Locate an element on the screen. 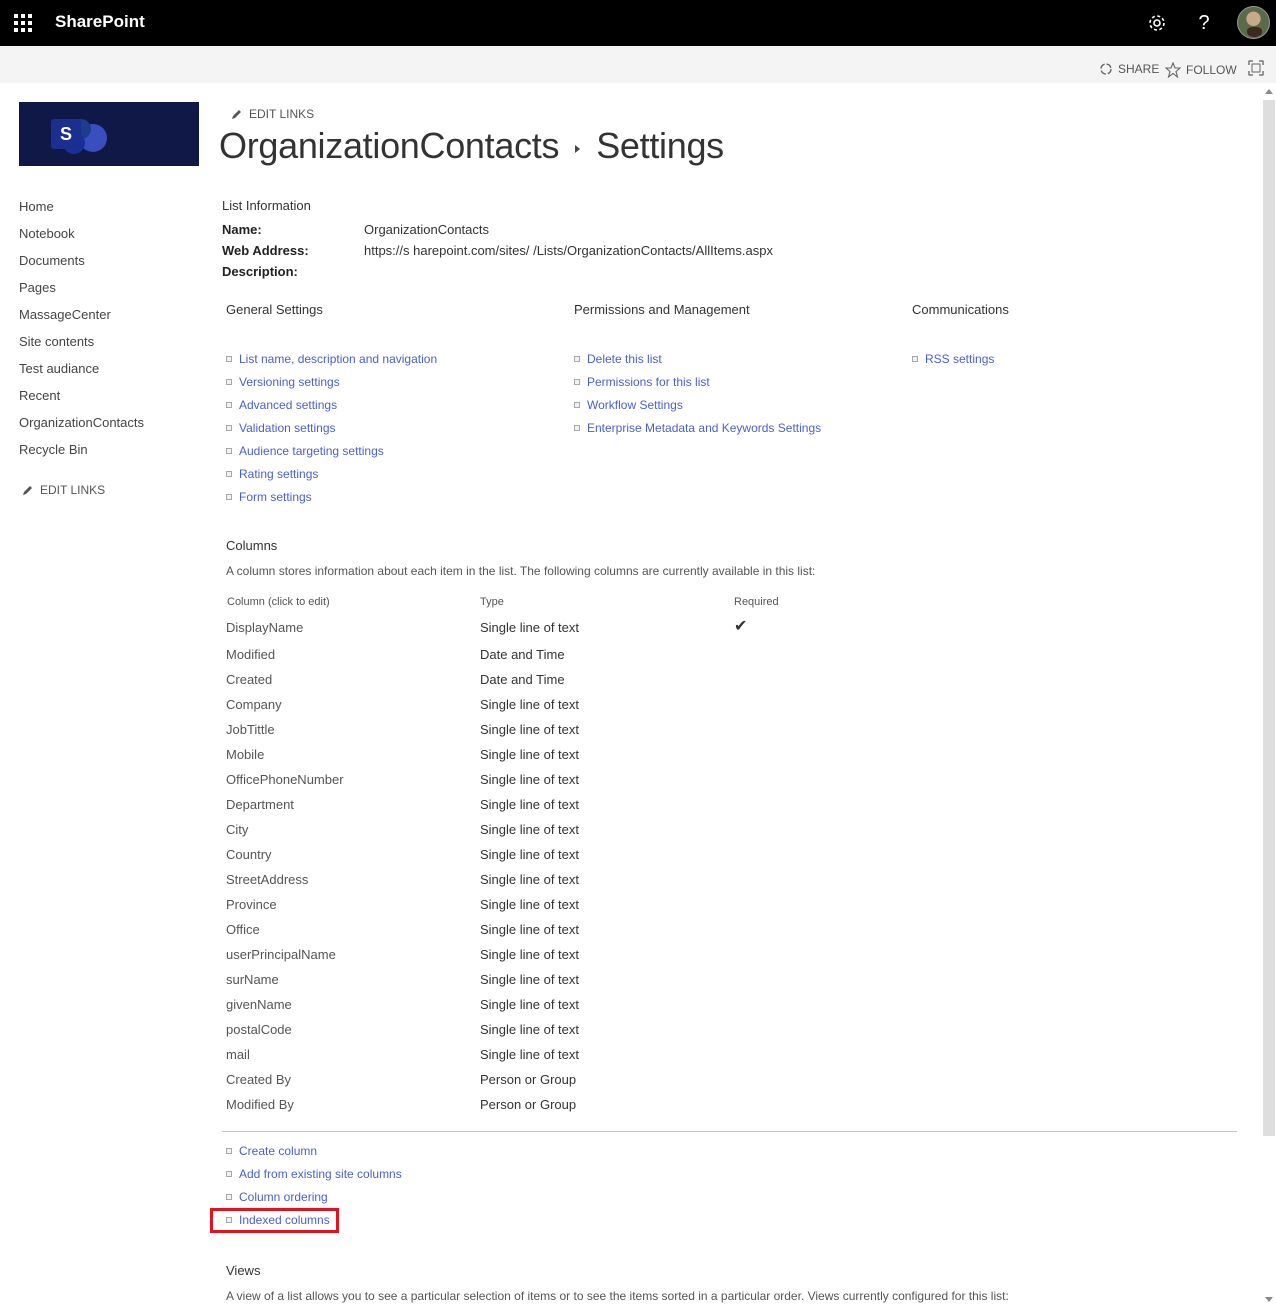 This screenshot has height=1306, width=1276. column-name-link: DisplayName is located at coordinates (264, 627).